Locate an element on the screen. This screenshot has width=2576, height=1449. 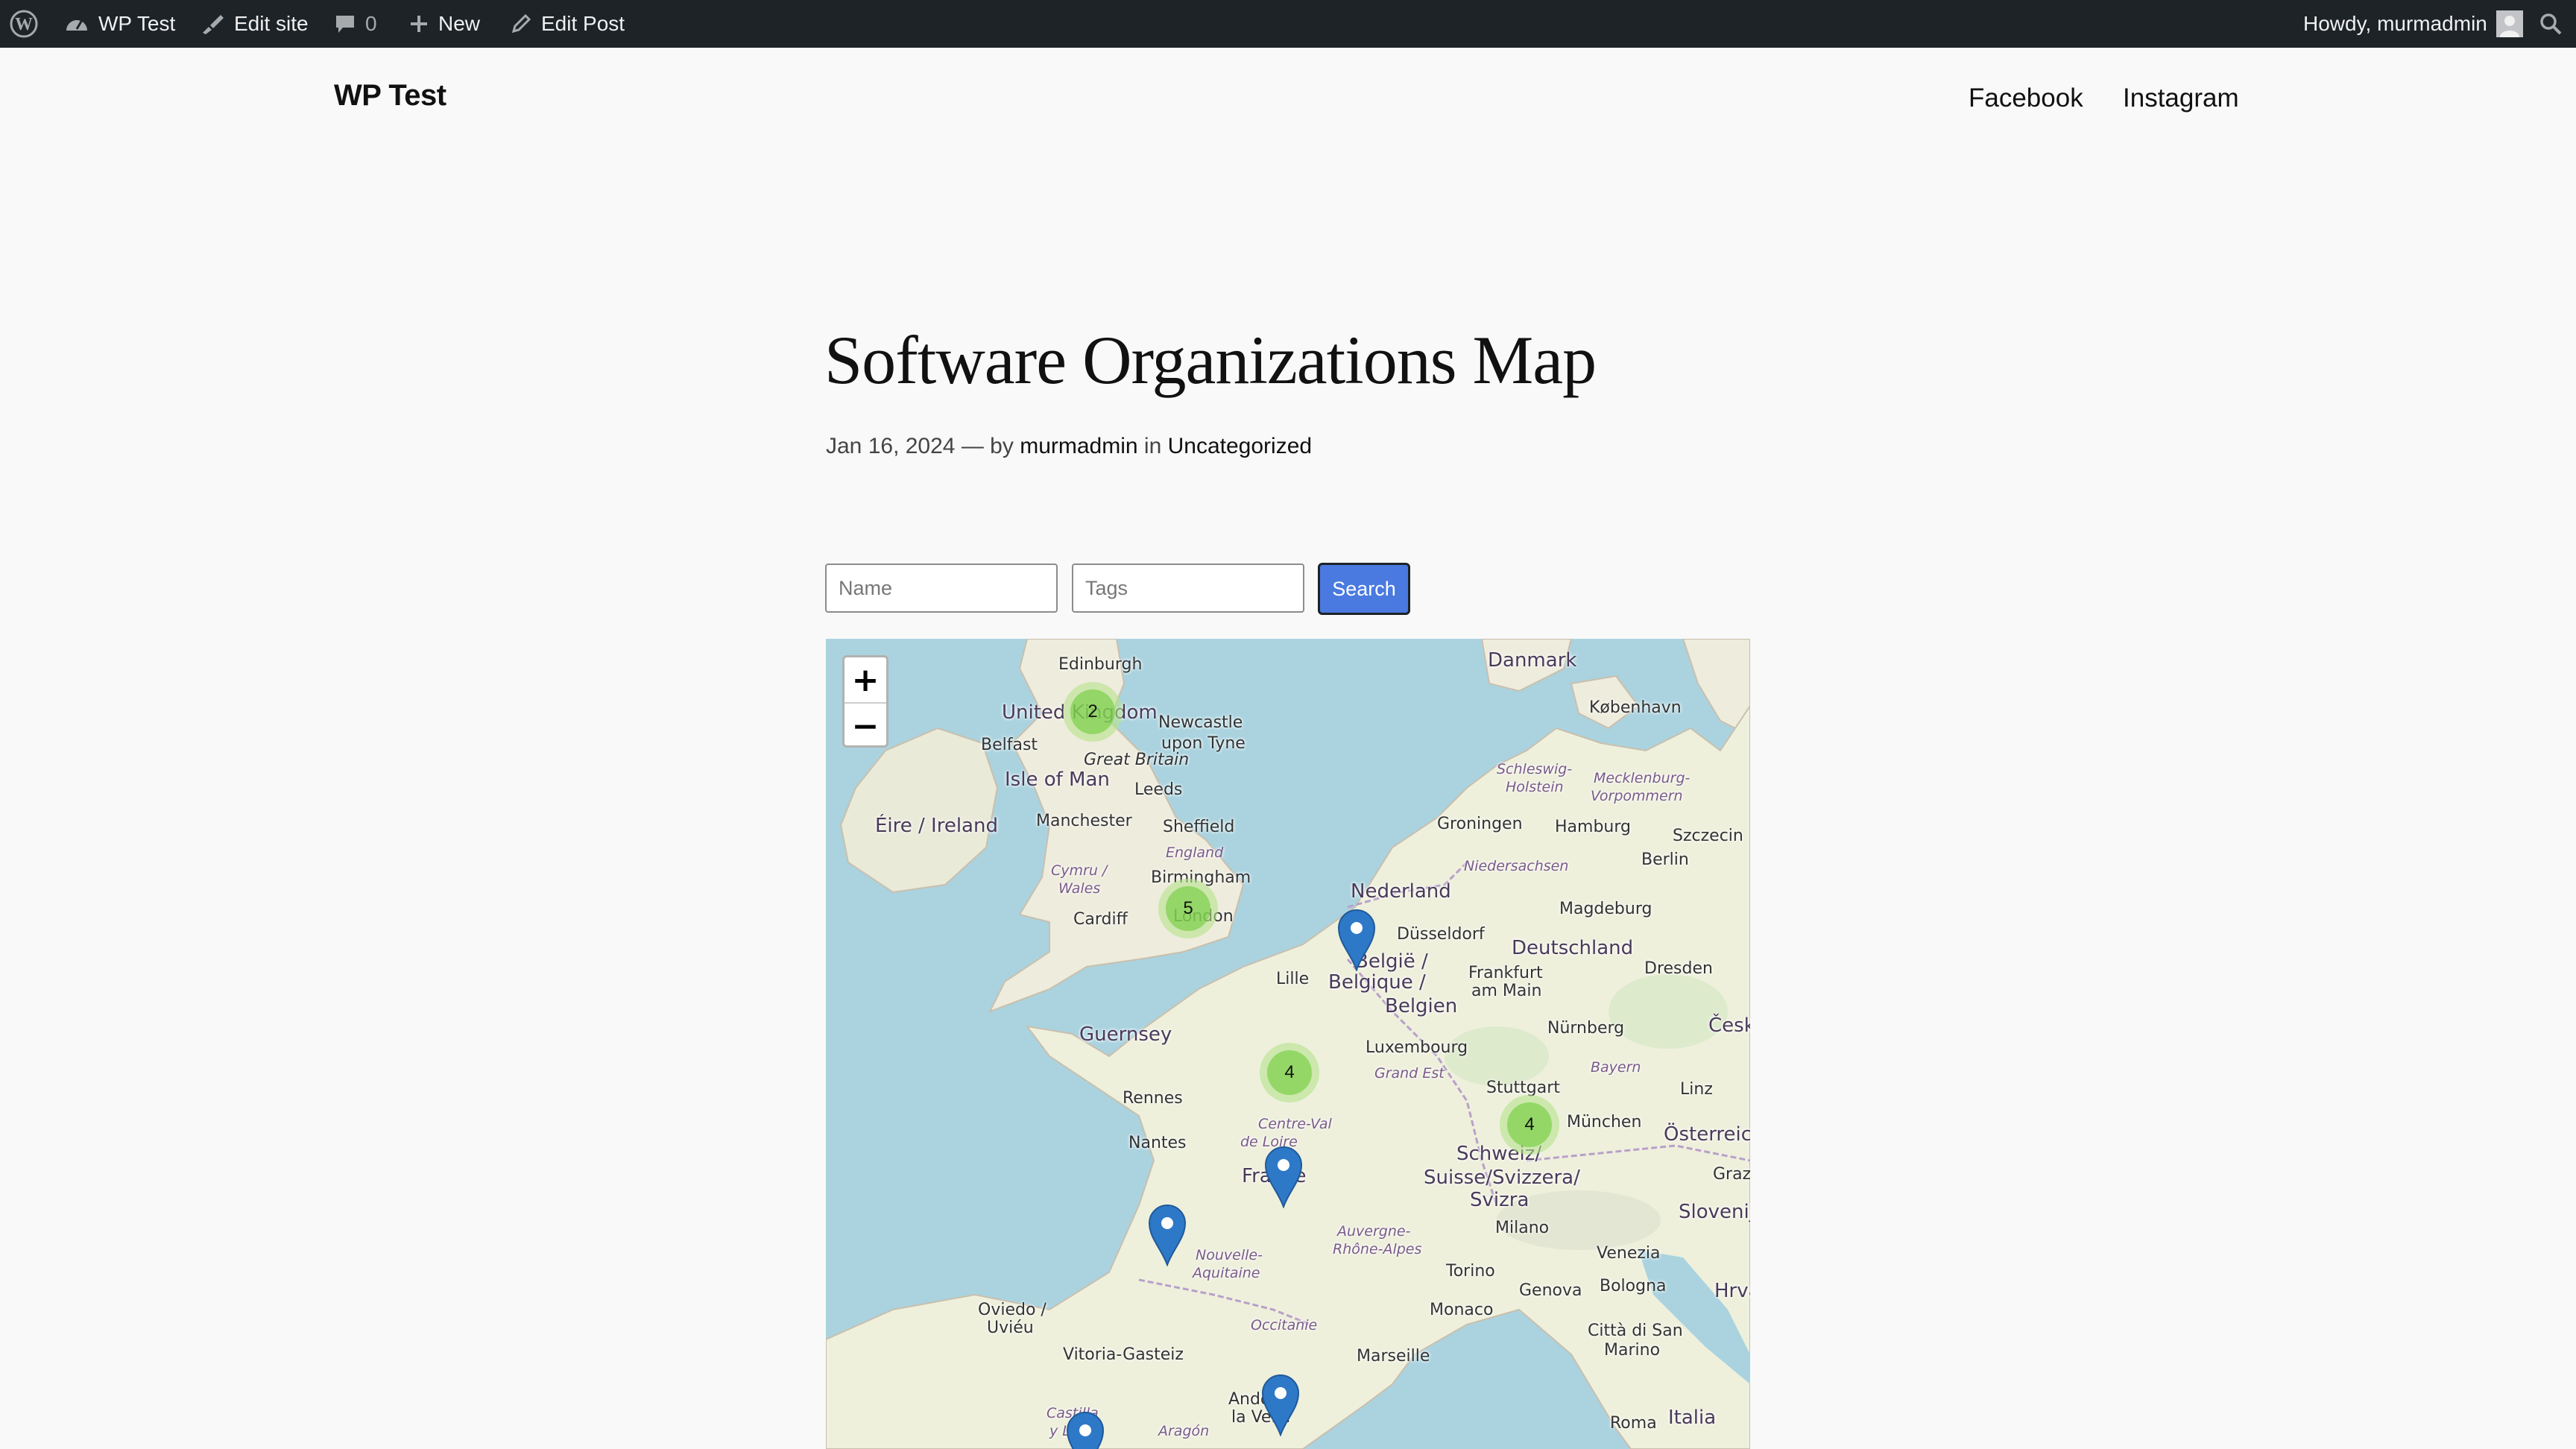
map-label: Niedersachsen is located at coordinates (1516, 866).